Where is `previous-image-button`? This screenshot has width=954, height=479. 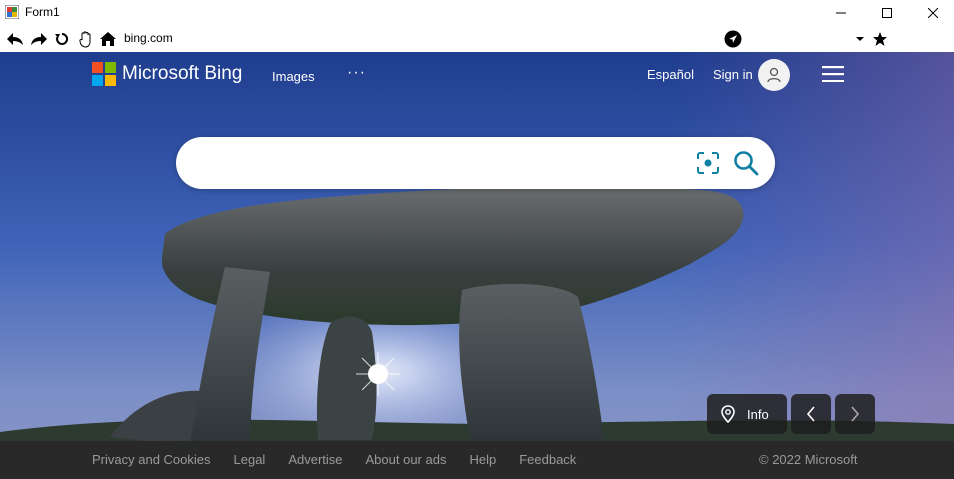
previous-image-button is located at coordinates (811, 414).